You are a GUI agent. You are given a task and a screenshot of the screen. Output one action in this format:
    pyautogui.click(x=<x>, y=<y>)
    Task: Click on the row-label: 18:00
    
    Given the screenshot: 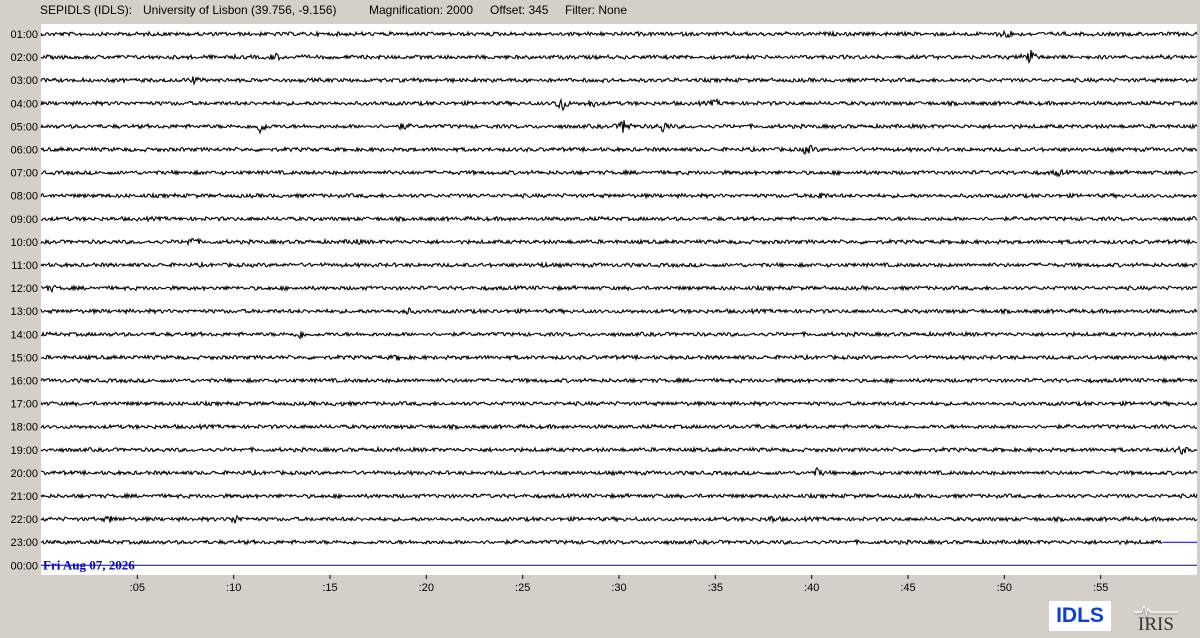 What is the action you would take?
    pyautogui.click(x=24, y=428)
    